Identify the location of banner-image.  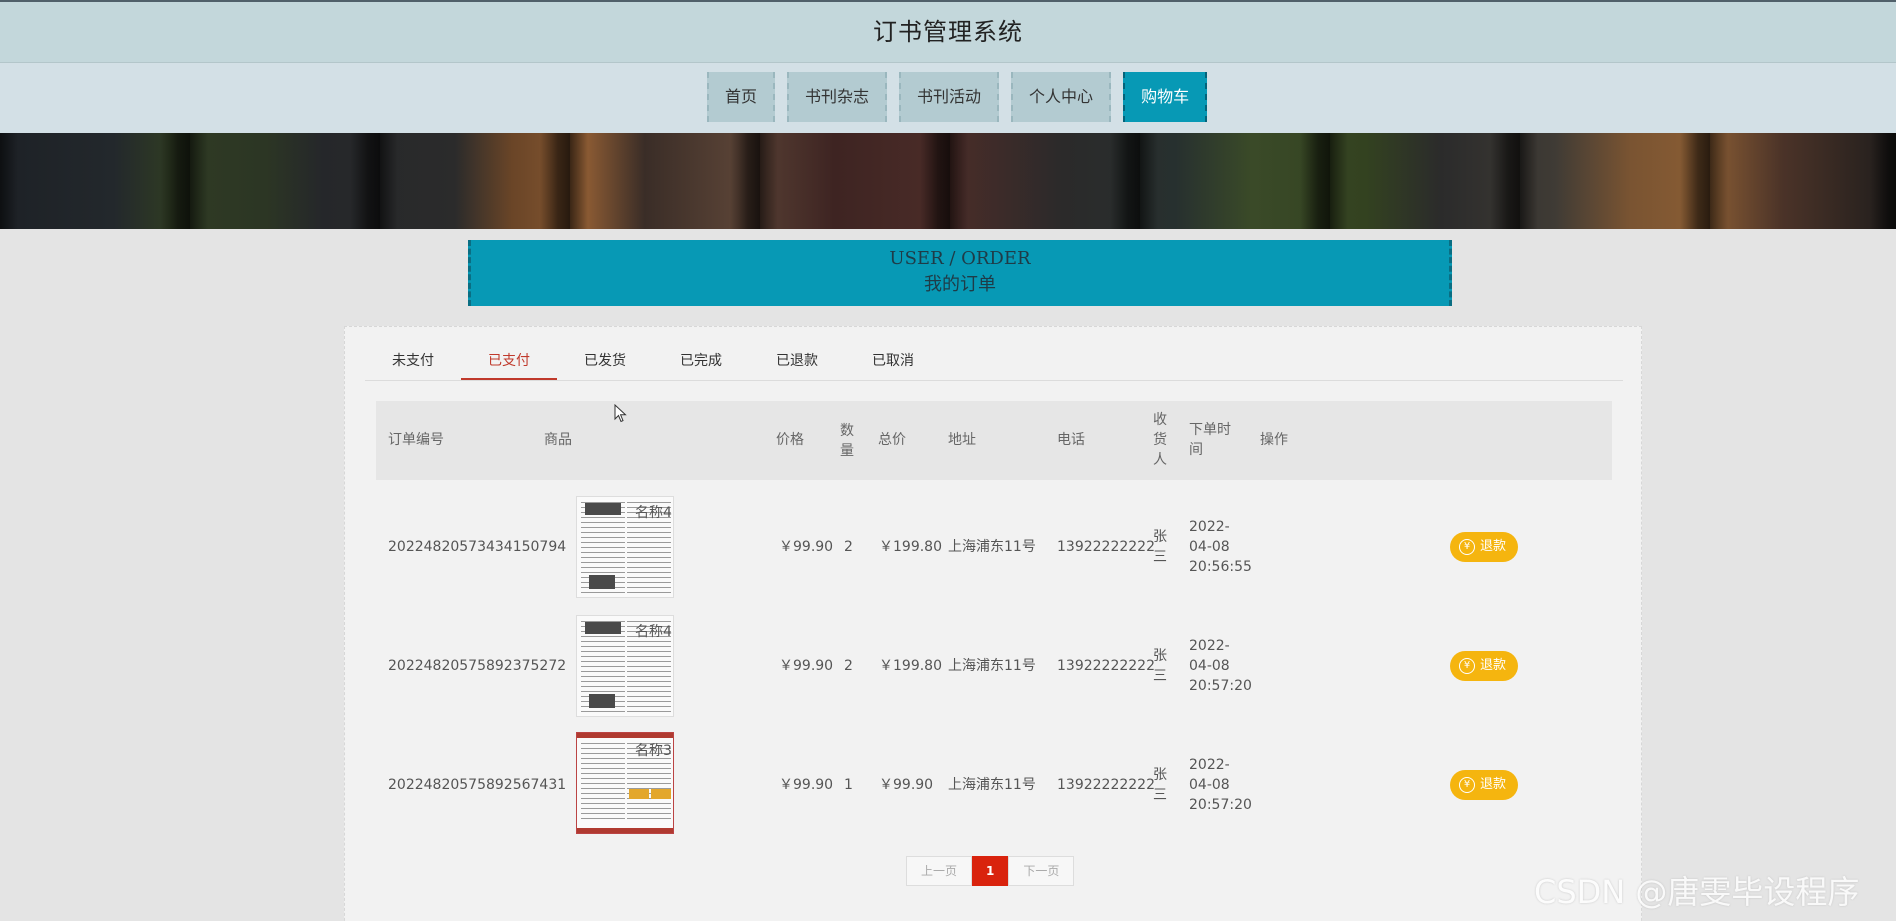
(948, 181).